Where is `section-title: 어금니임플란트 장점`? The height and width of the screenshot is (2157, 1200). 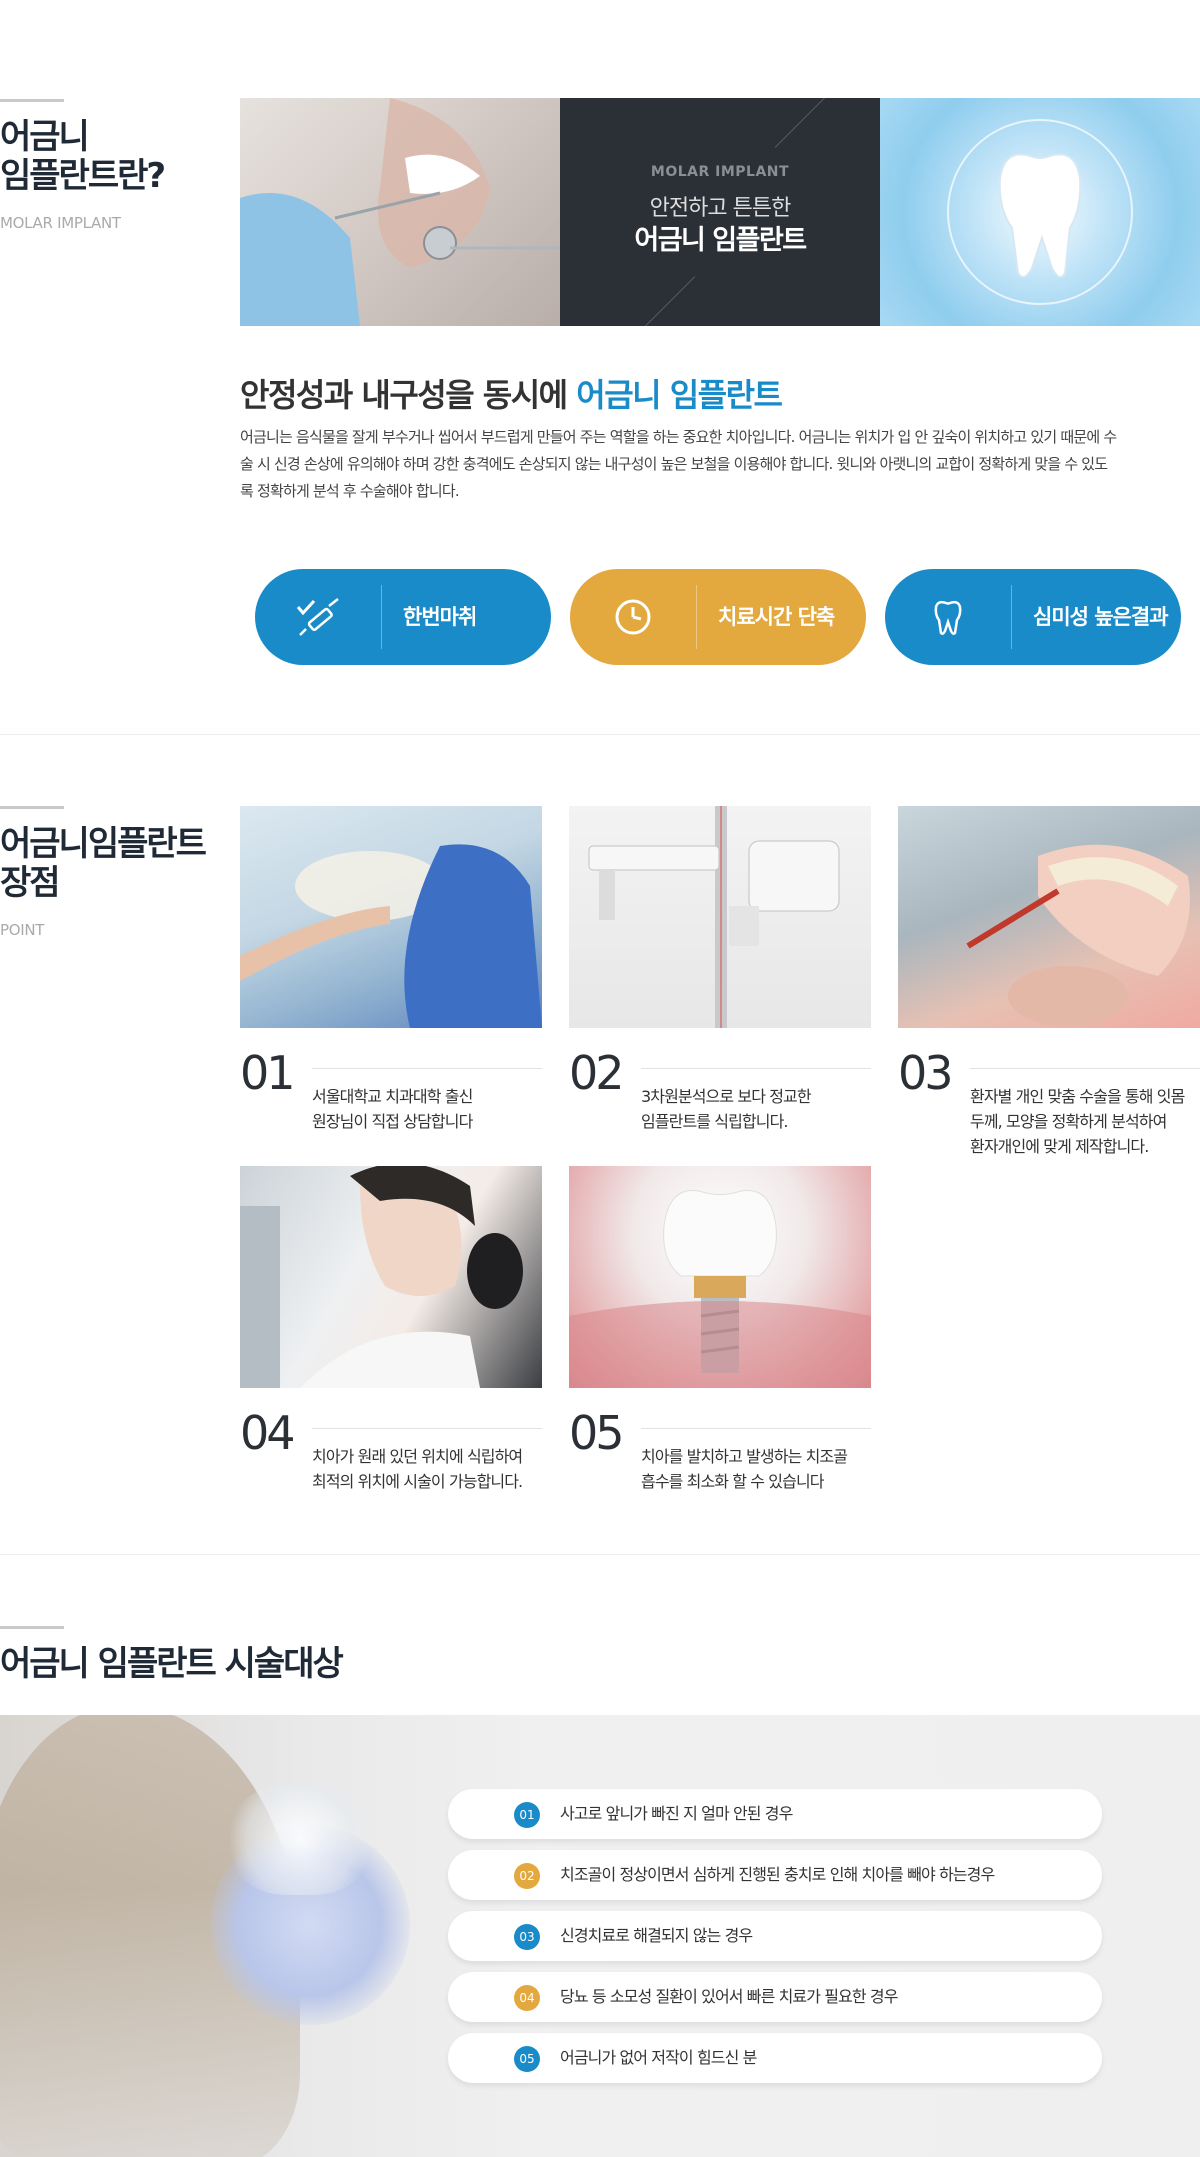 section-title: 어금니임플란트 장점 is located at coordinates (103, 864).